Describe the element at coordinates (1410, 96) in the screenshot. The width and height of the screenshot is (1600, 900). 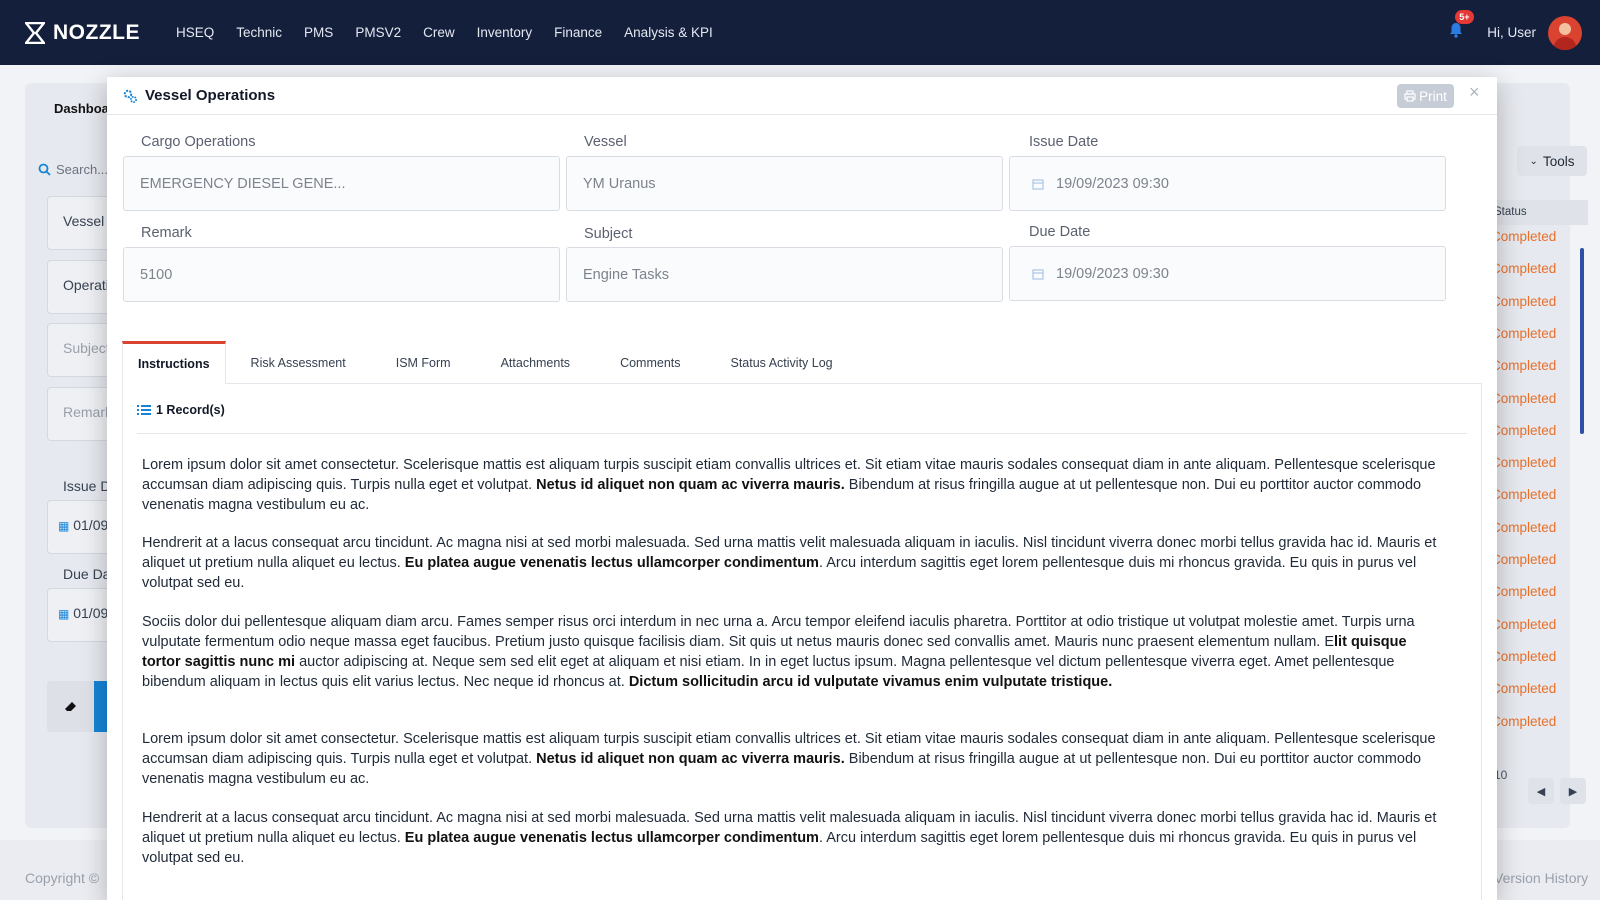
I see `print-icon` at that location.